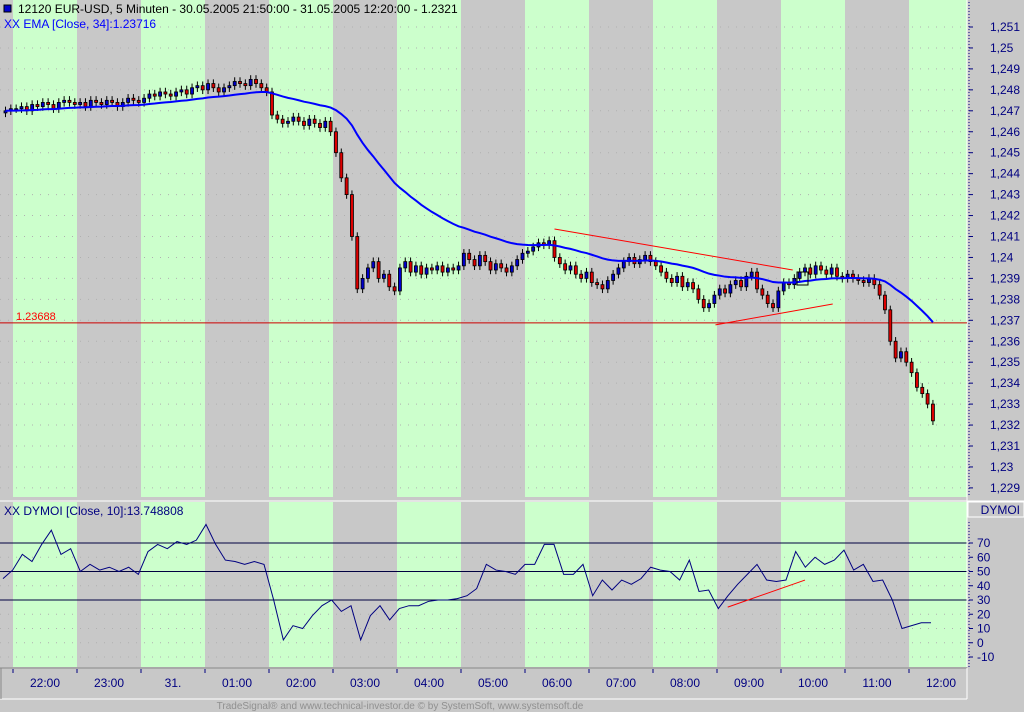  I want to click on time-axis-label: 10:00, so click(813, 683).